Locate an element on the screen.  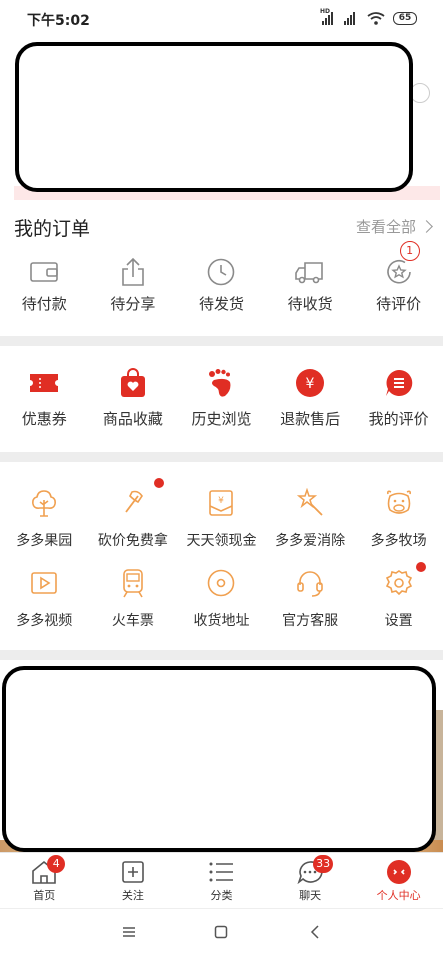
orchard-entry: 多多果园 is located at coordinates (44, 518).